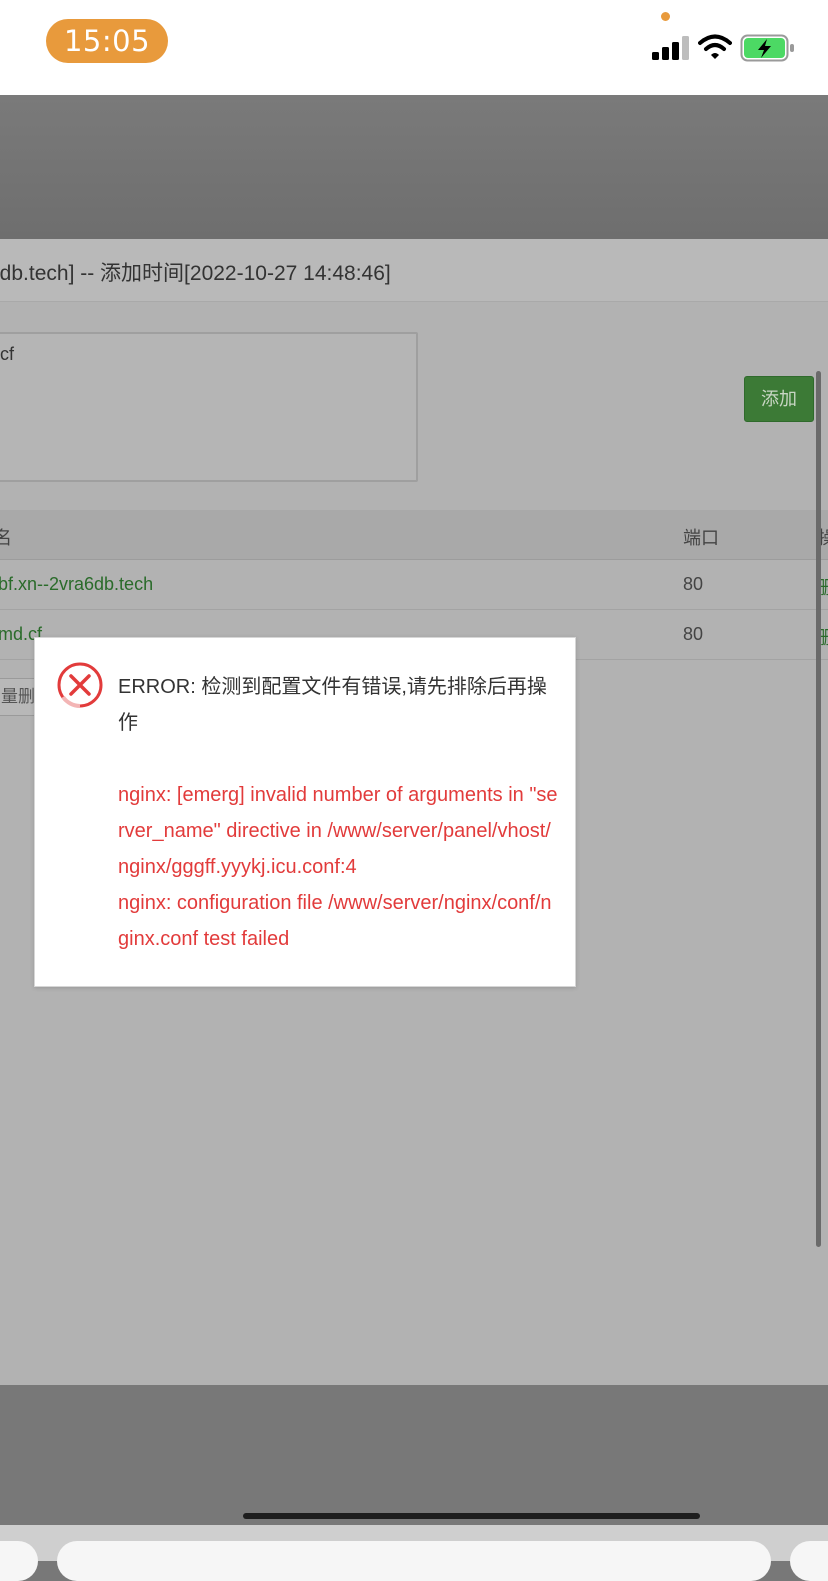 The height and width of the screenshot is (1581, 828). What do you see at coordinates (76, 584) in the screenshot?
I see `row-domain-link: bf.xn--2vra6db.tech` at bounding box center [76, 584].